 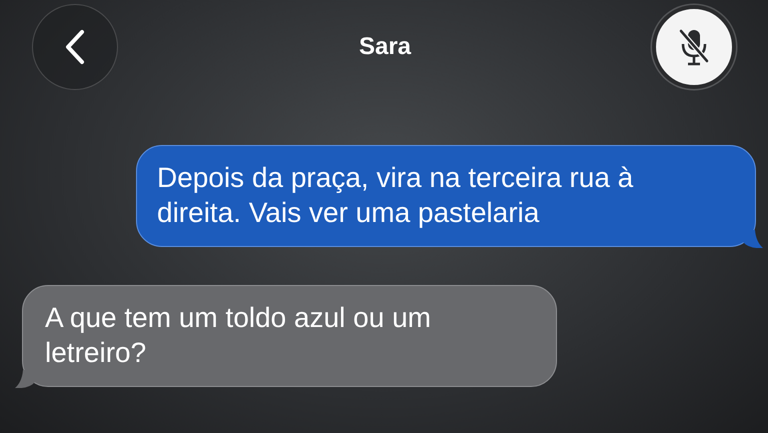 I want to click on mic-off-icon, so click(x=693, y=47).